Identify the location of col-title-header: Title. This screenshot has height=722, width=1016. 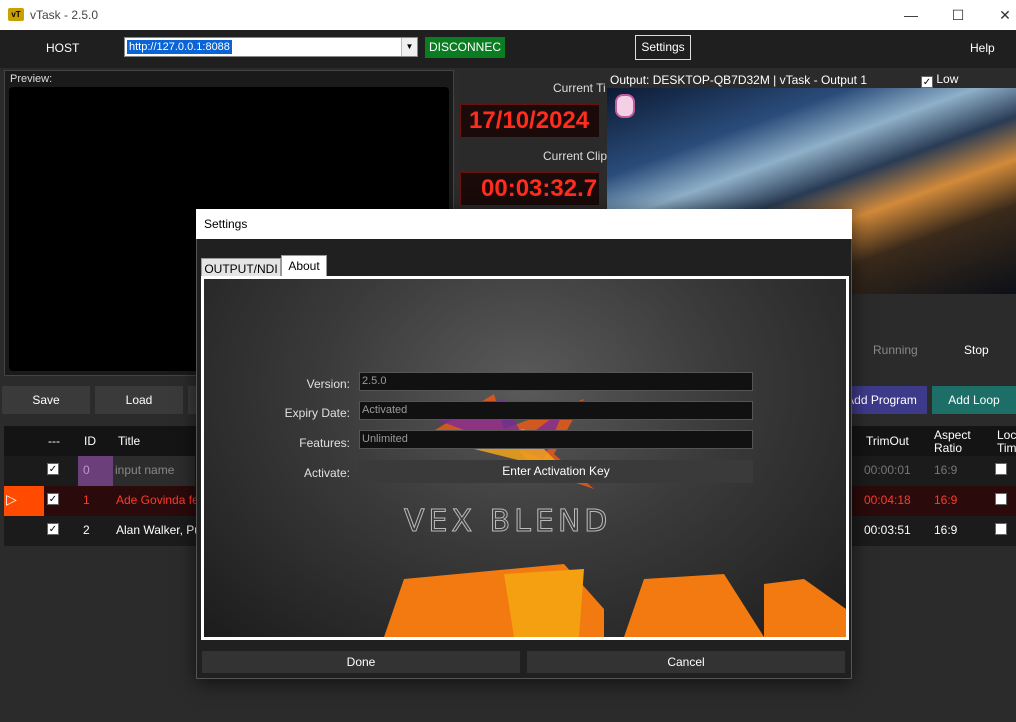
(129, 441).